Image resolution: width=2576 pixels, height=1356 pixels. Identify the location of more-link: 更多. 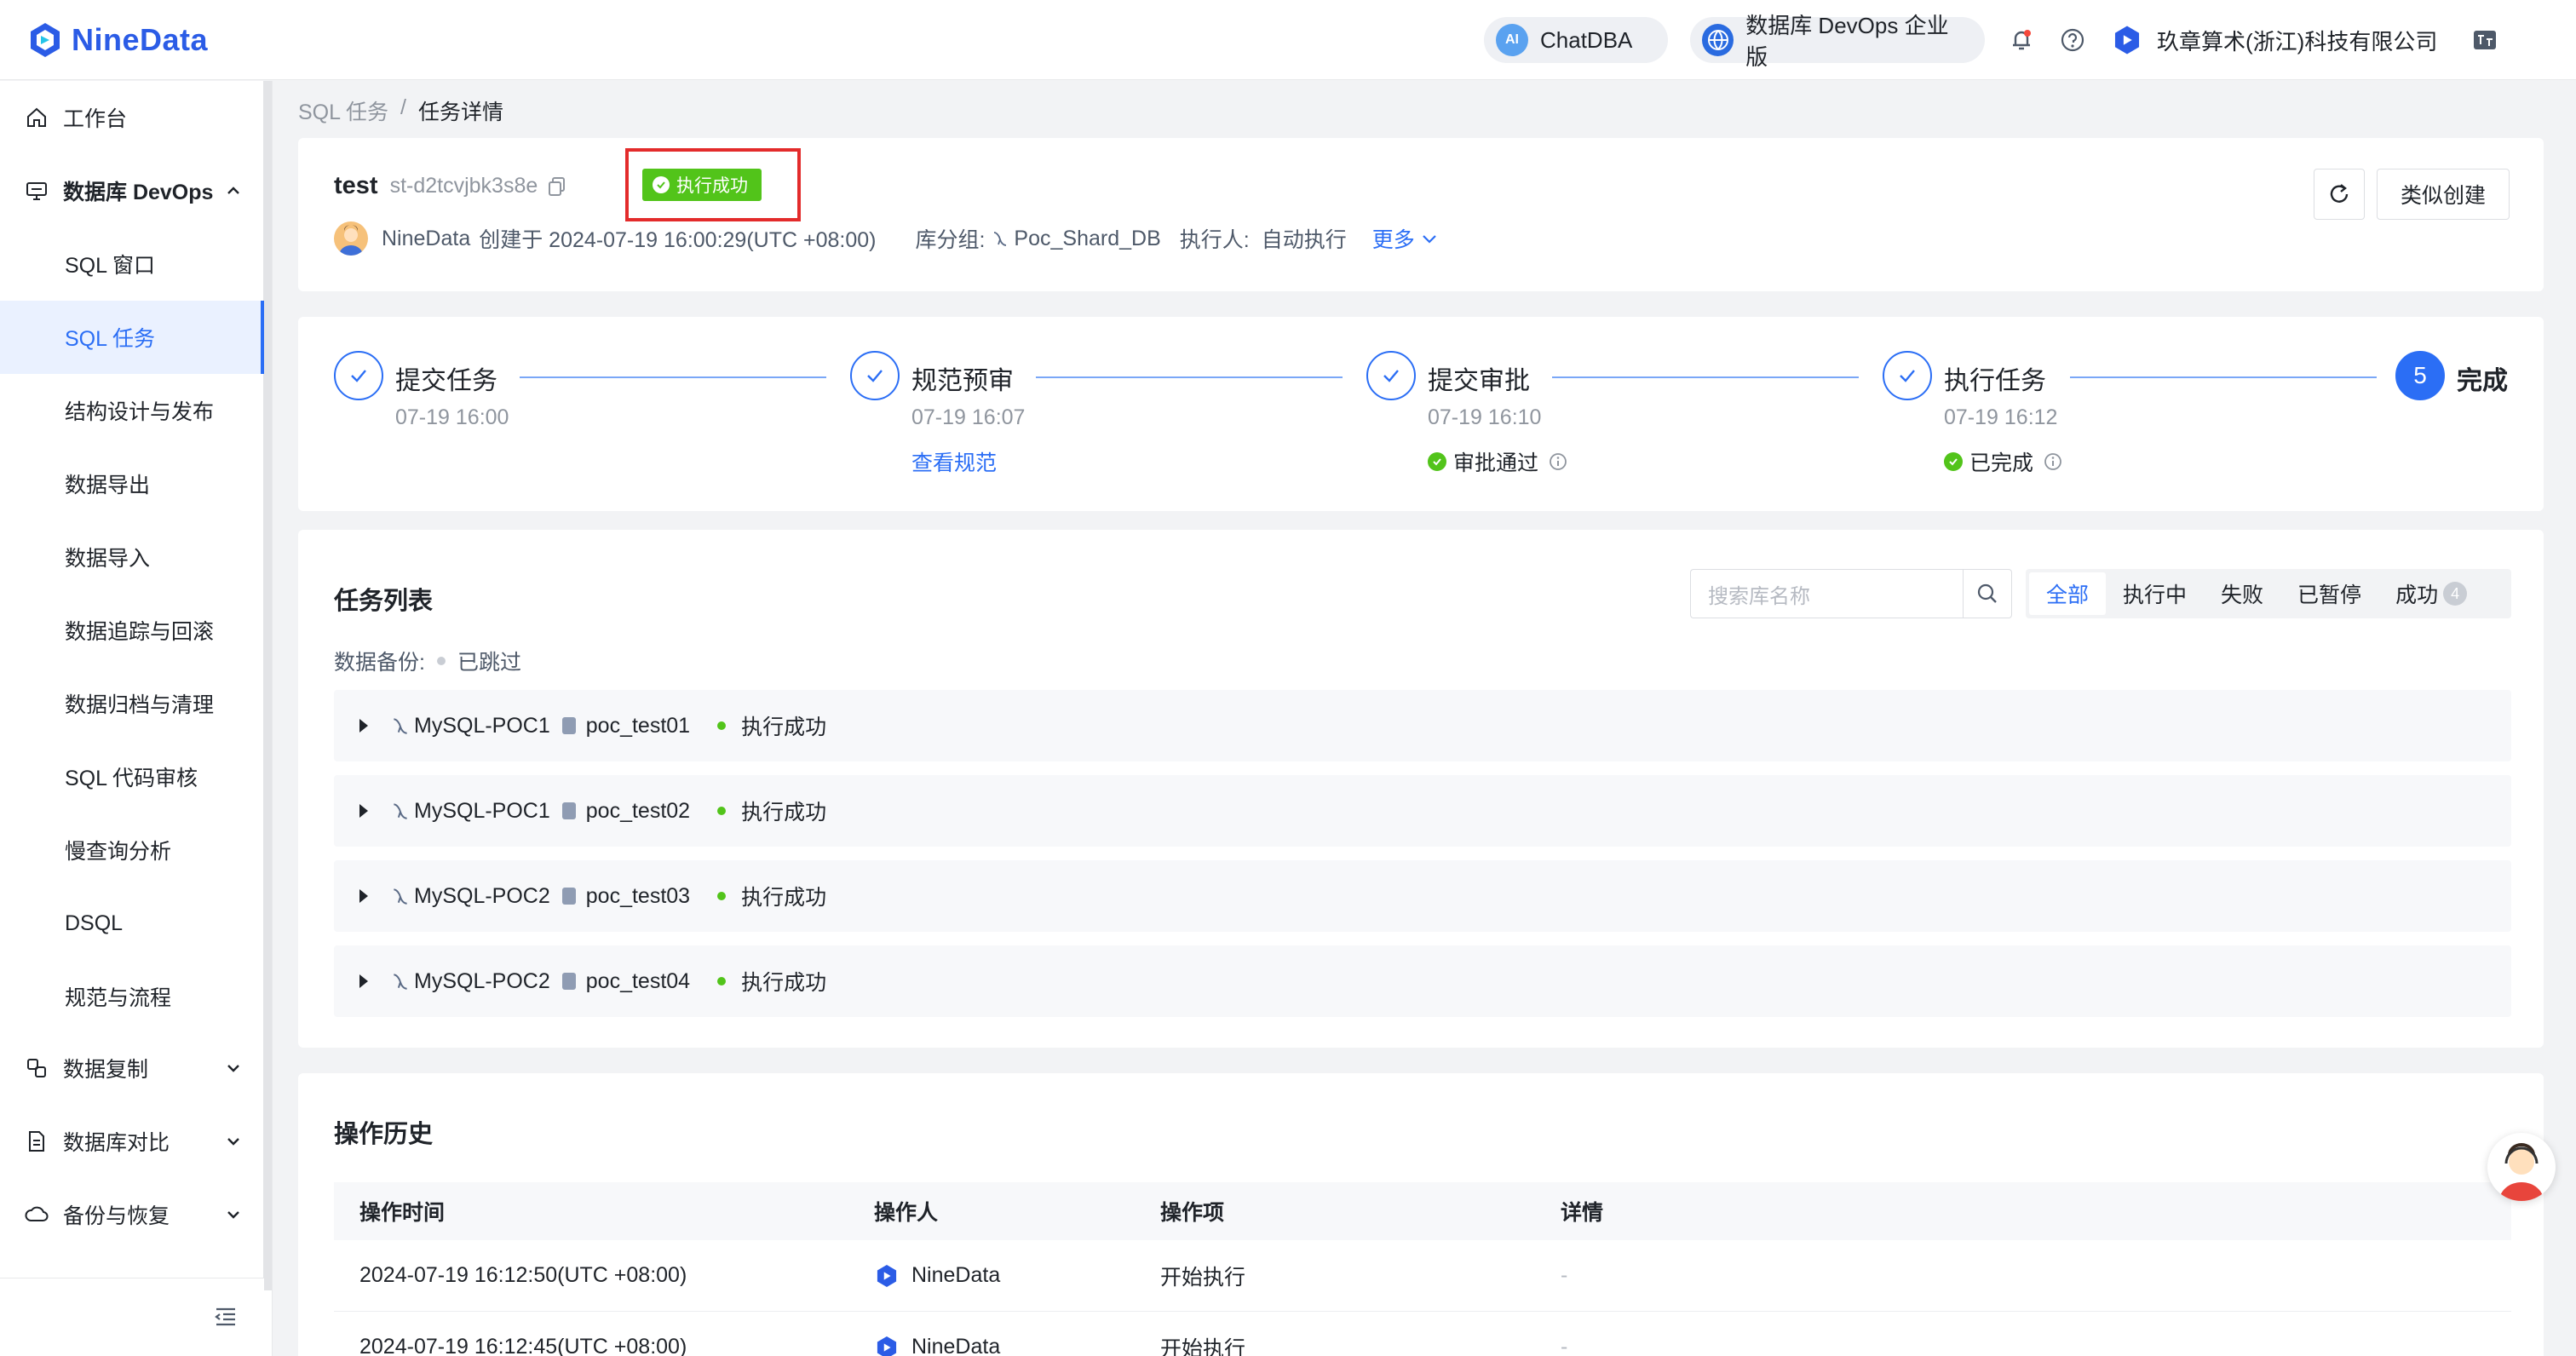
(1405, 238).